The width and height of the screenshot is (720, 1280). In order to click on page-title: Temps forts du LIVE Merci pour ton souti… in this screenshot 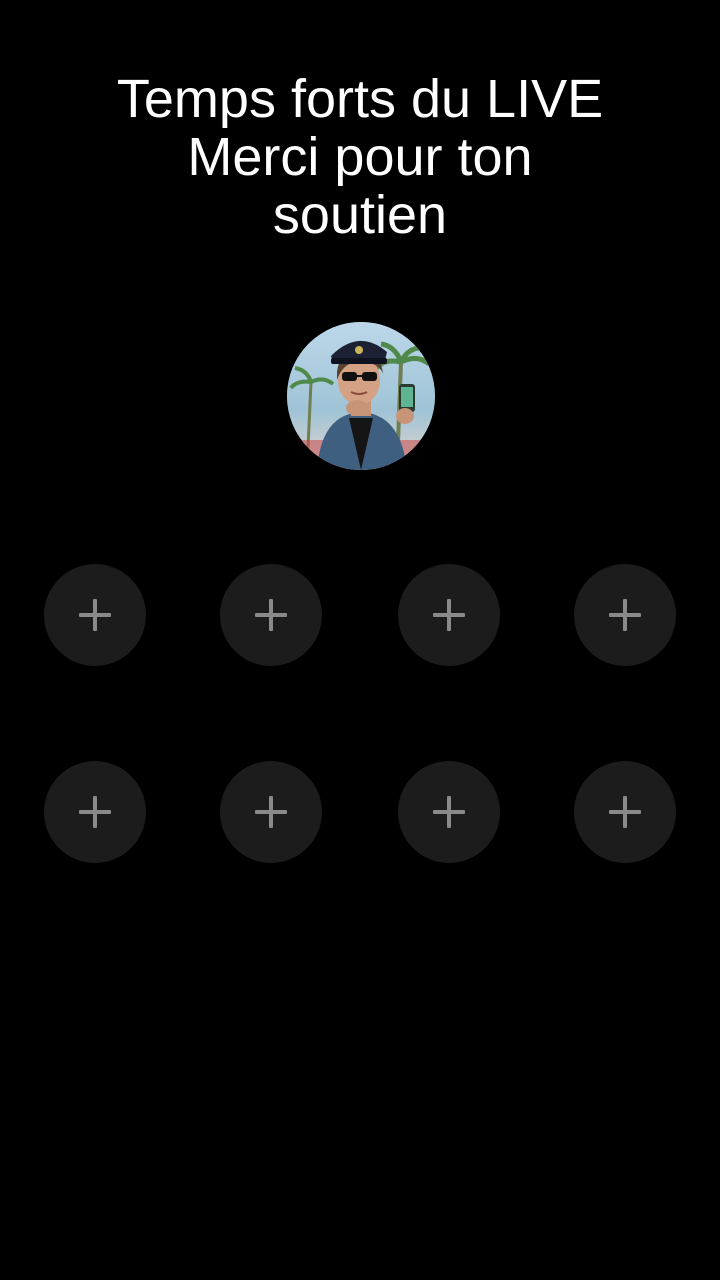, I will do `click(360, 157)`.